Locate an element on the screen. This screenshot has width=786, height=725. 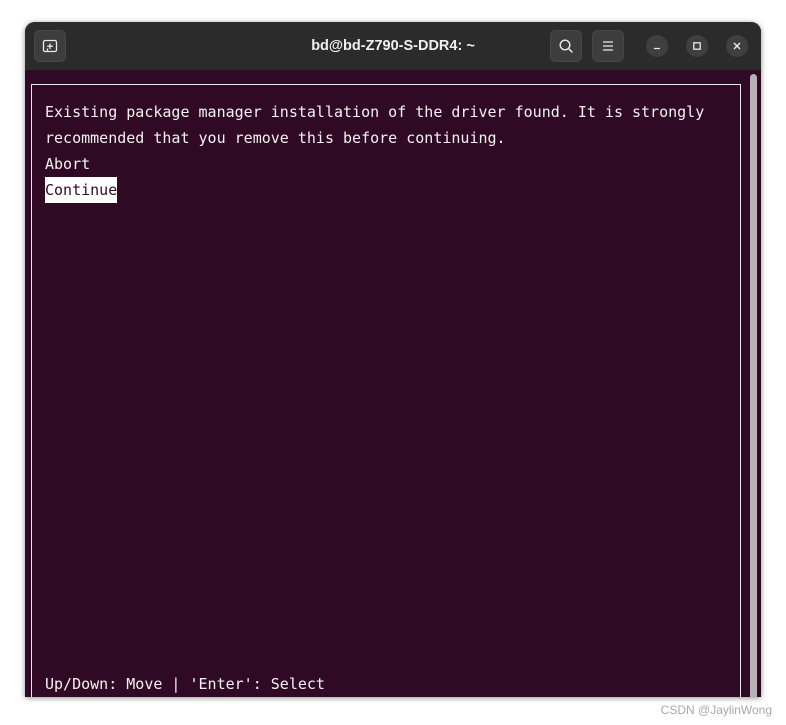
minimize-button is located at coordinates (657, 46).